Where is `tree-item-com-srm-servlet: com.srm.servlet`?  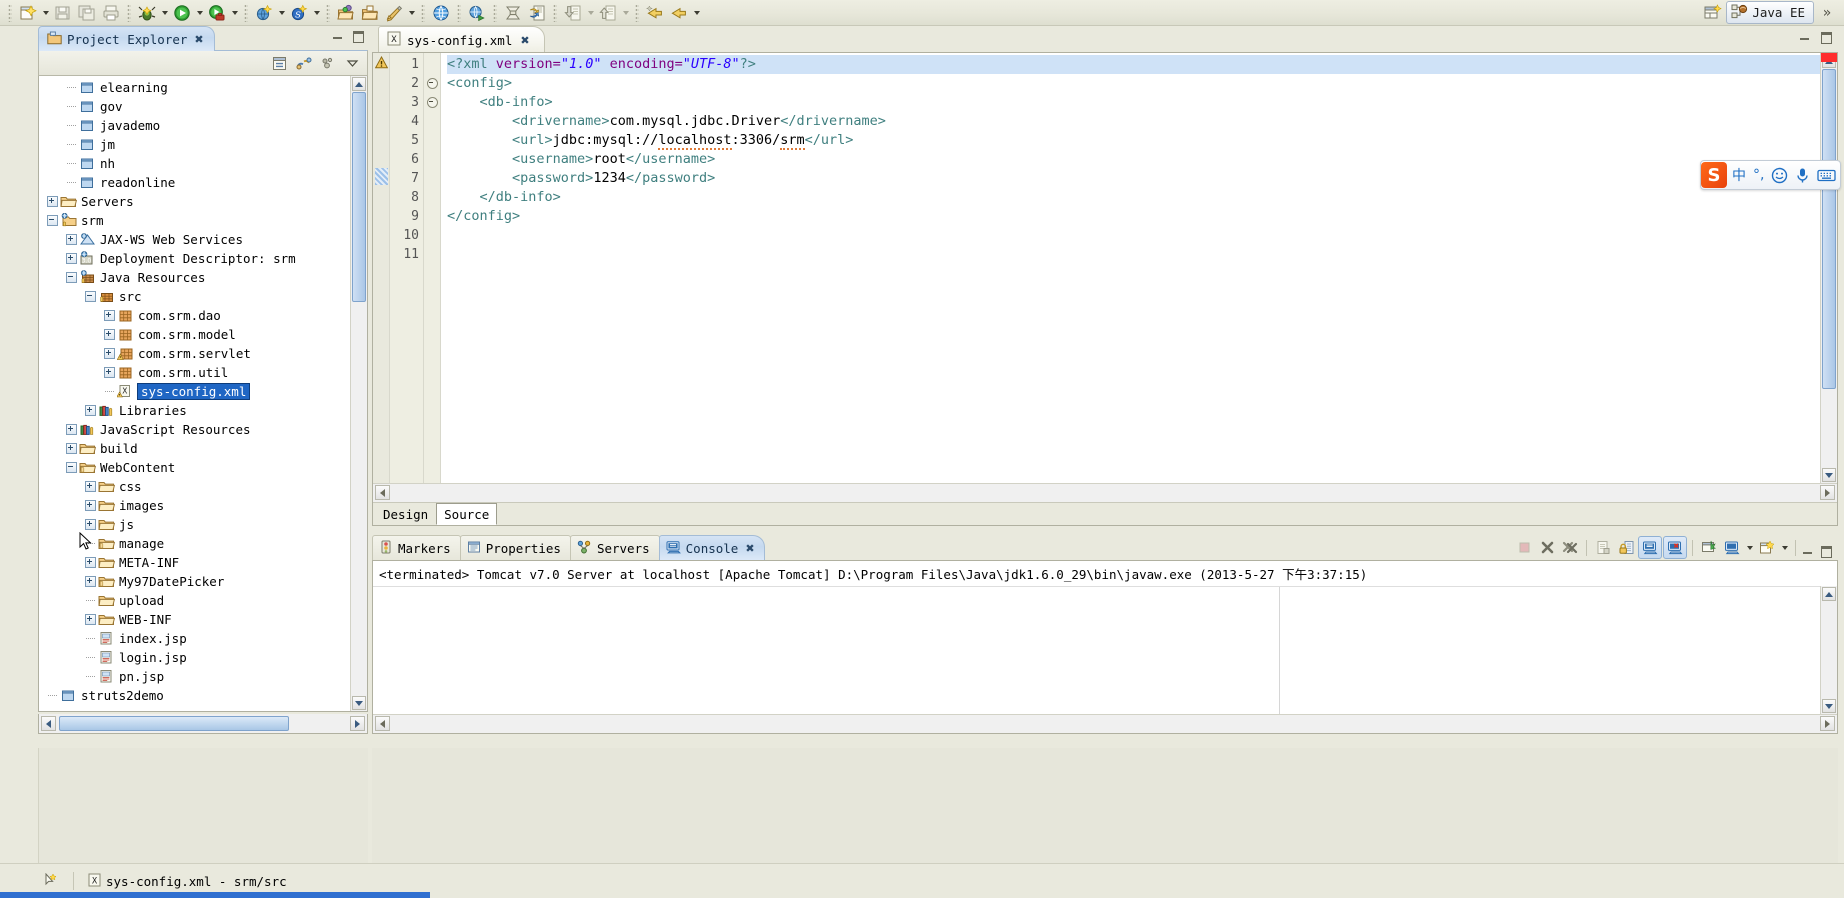
tree-item-com-srm-servlet: com.srm.servlet is located at coordinates (194, 353).